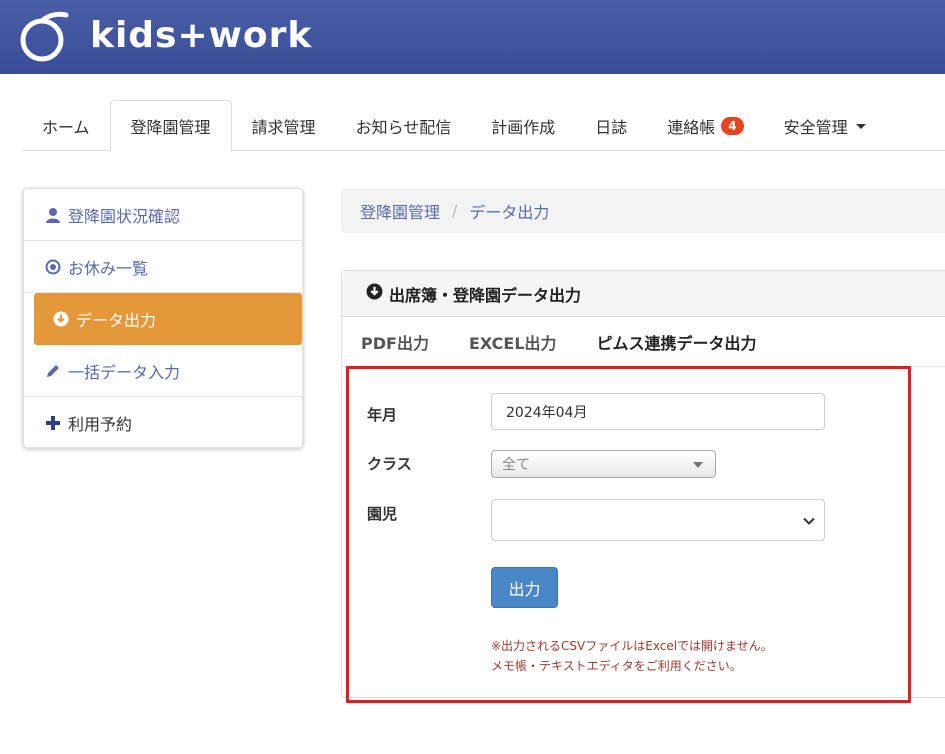  What do you see at coordinates (100, 424) in the screenshot?
I see `sidebar-item-label: 利用予約` at bounding box center [100, 424].